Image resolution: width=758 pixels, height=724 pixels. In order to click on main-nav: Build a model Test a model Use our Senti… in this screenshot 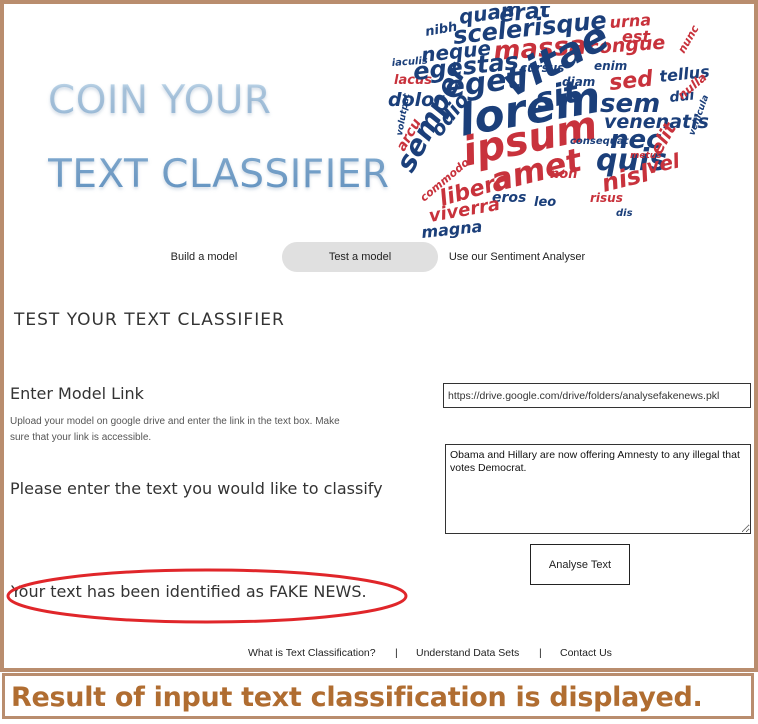, I will do `click(381, 257)`.